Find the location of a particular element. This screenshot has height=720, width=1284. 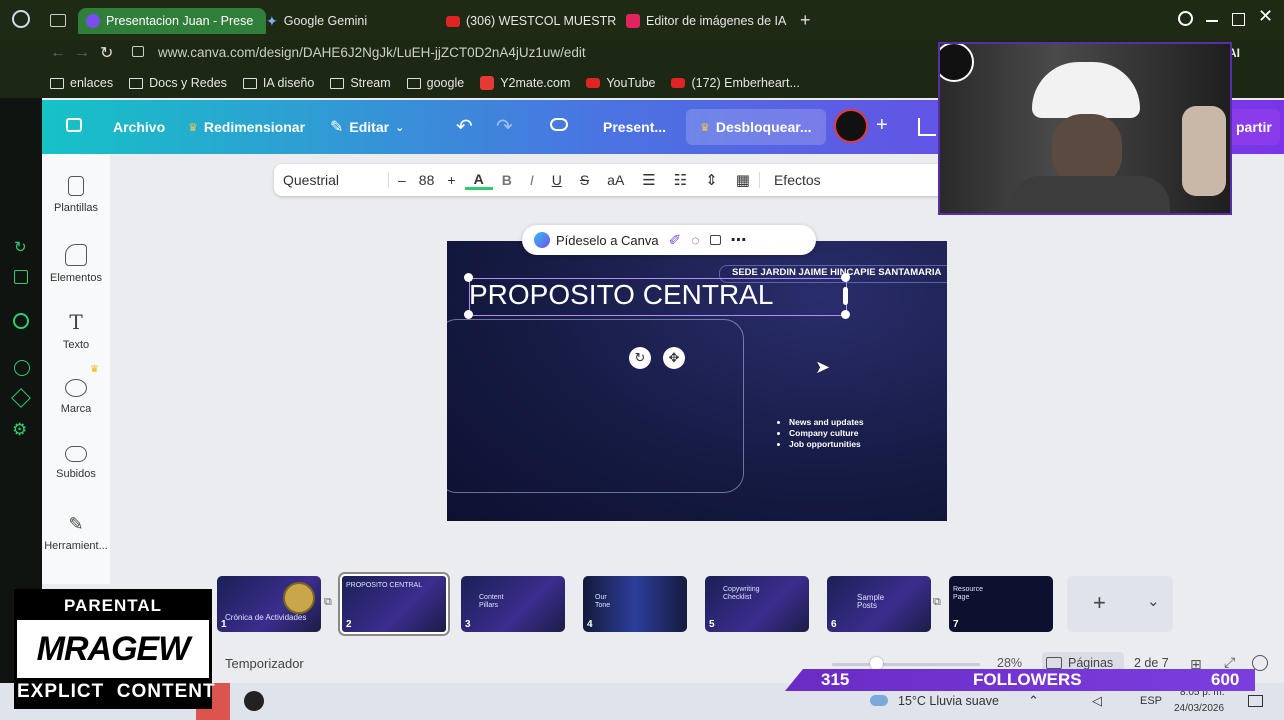

notifications-icon is located at coordinates (1255, 701).